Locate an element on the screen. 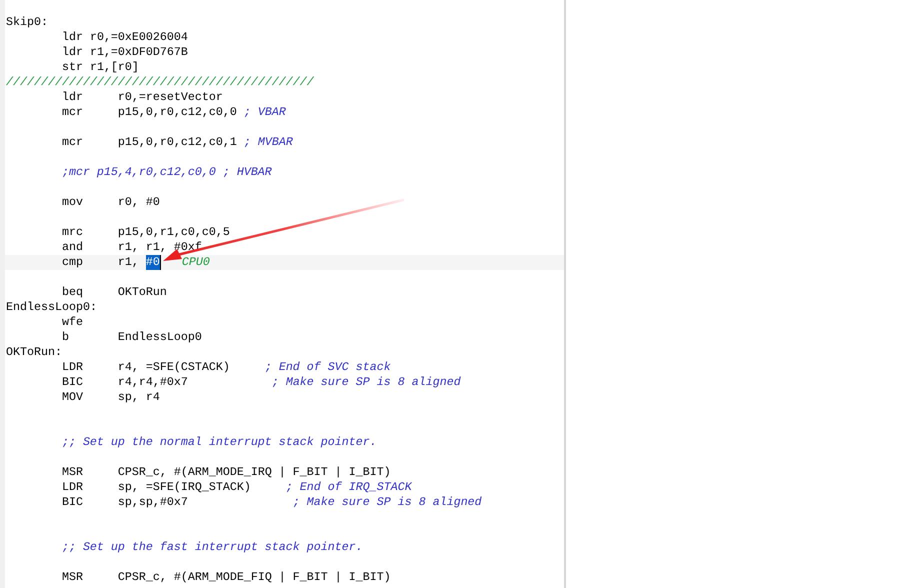 This screenshot has height=588, width=898. code-text: LDR r4, =SFE(CSTACK) is located at coordinates (145, 367).